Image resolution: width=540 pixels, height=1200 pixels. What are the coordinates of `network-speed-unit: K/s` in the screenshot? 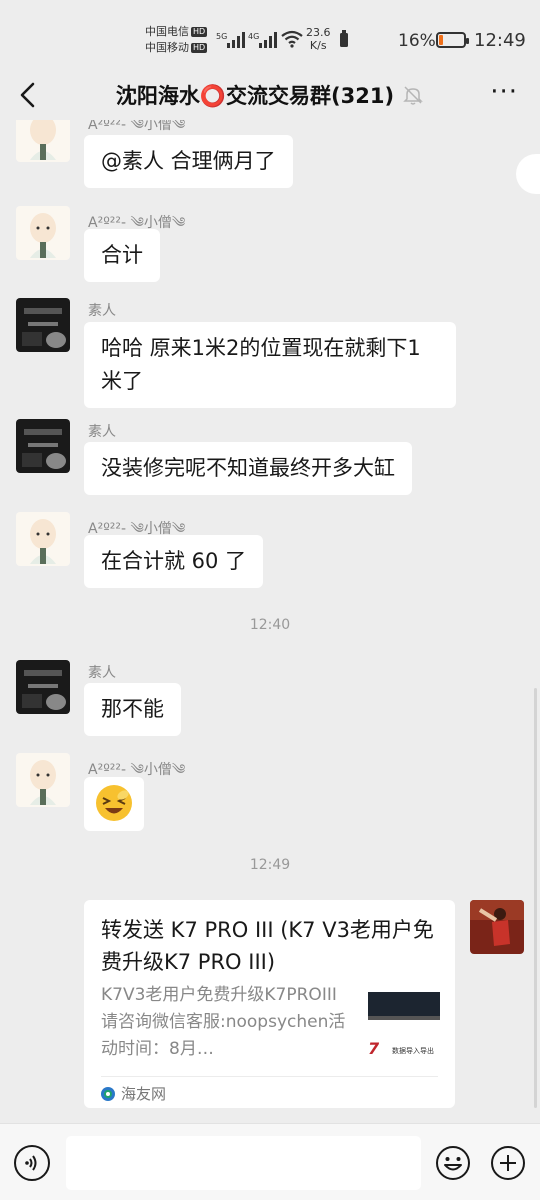 It's located at (318, 45).